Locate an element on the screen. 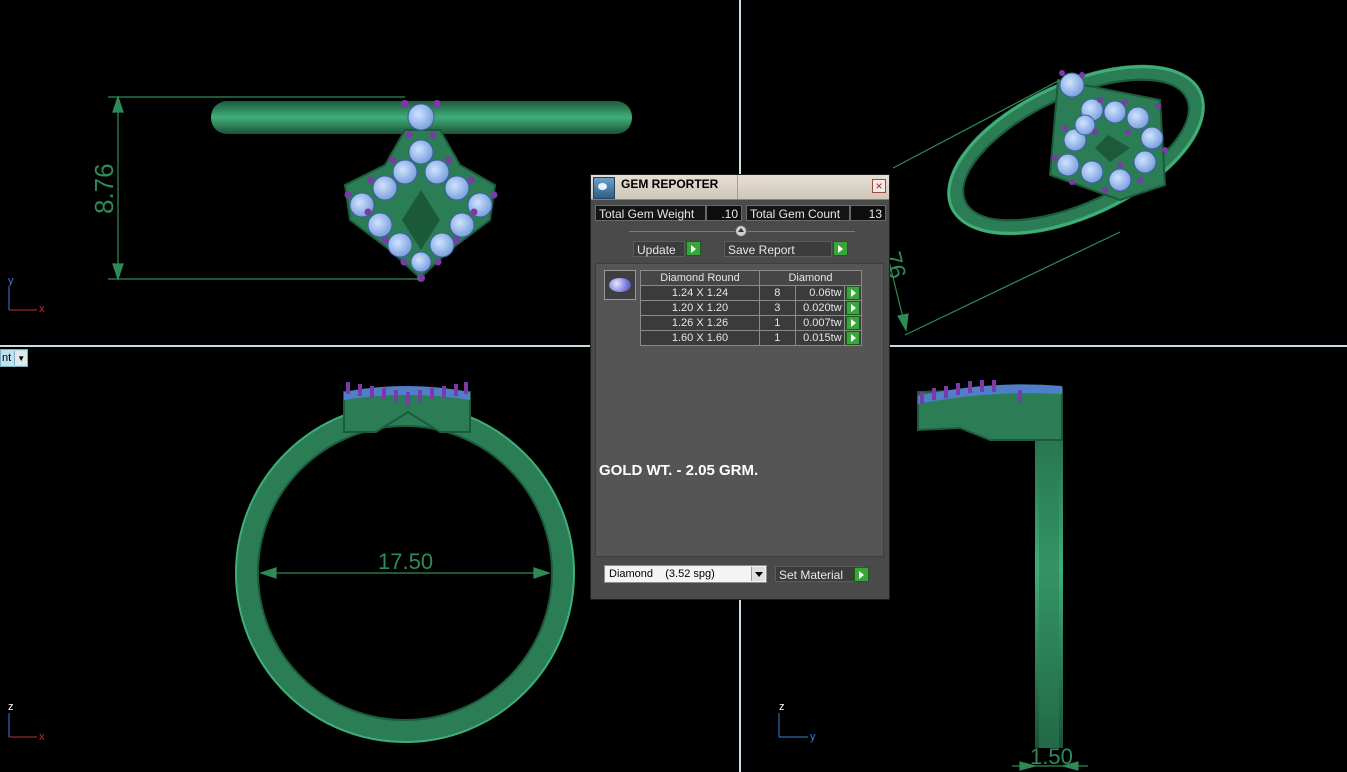  material-select: Diamond (3.52 spg) is located at coordinates (685, 574).